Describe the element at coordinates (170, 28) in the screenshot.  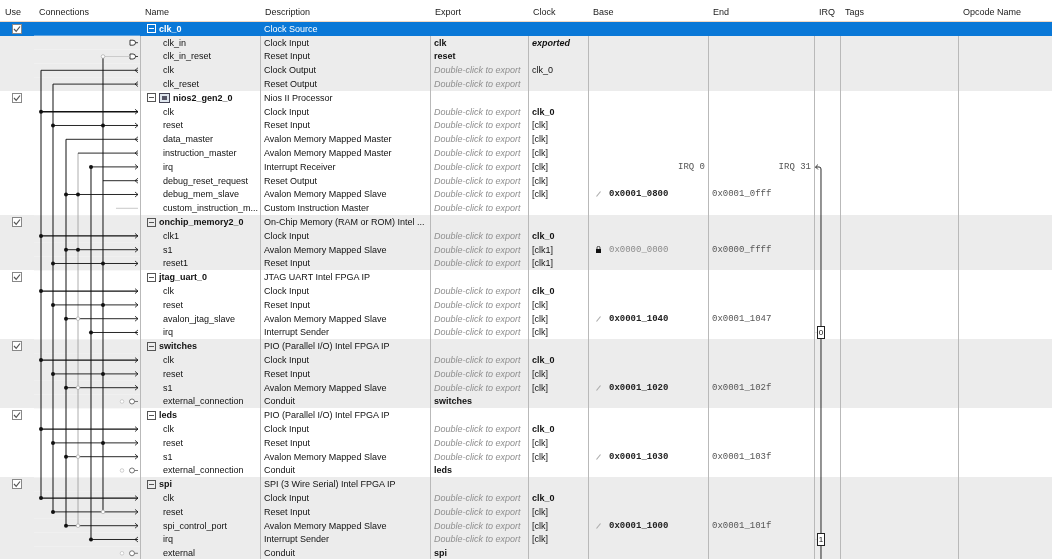
I see `component-name: clk_0` at that location.